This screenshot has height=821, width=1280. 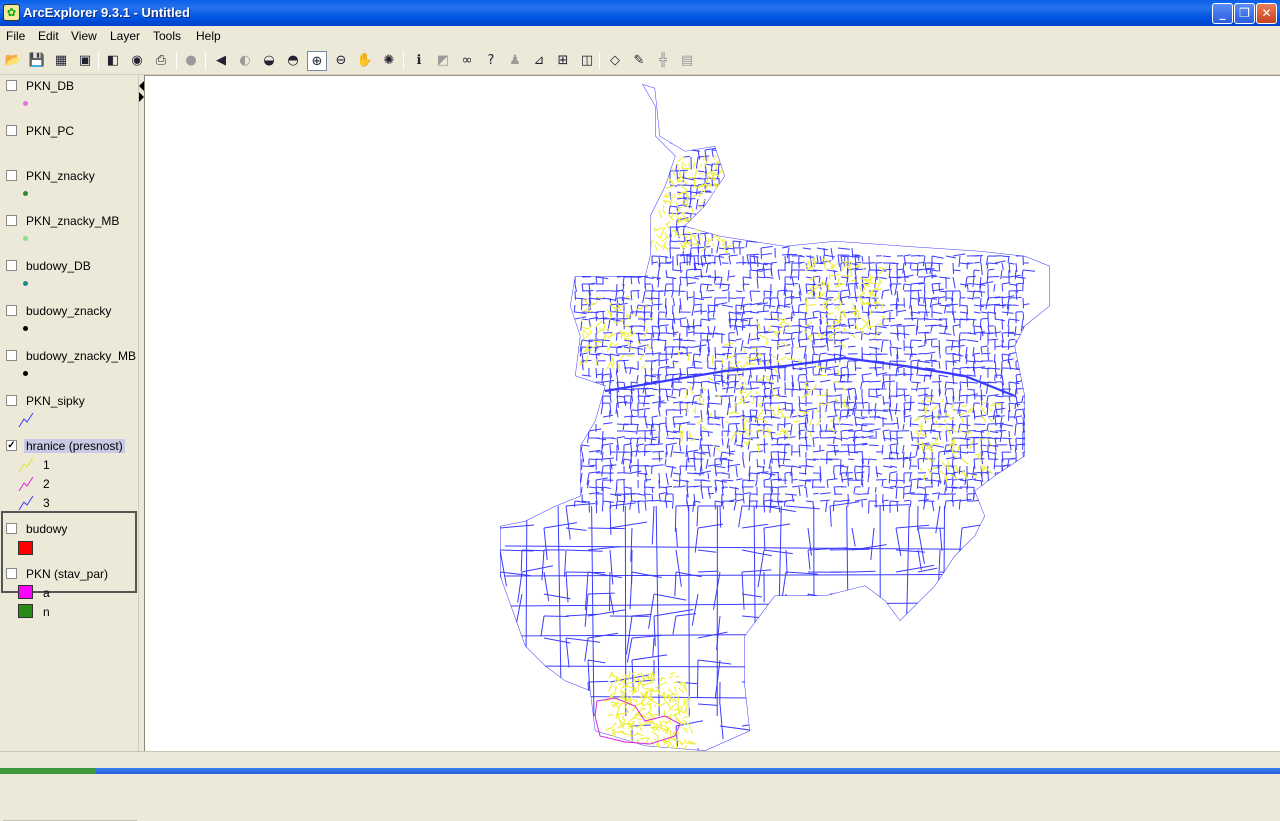 I want to click on layer-name: budowy, so click(x=46, y=529).